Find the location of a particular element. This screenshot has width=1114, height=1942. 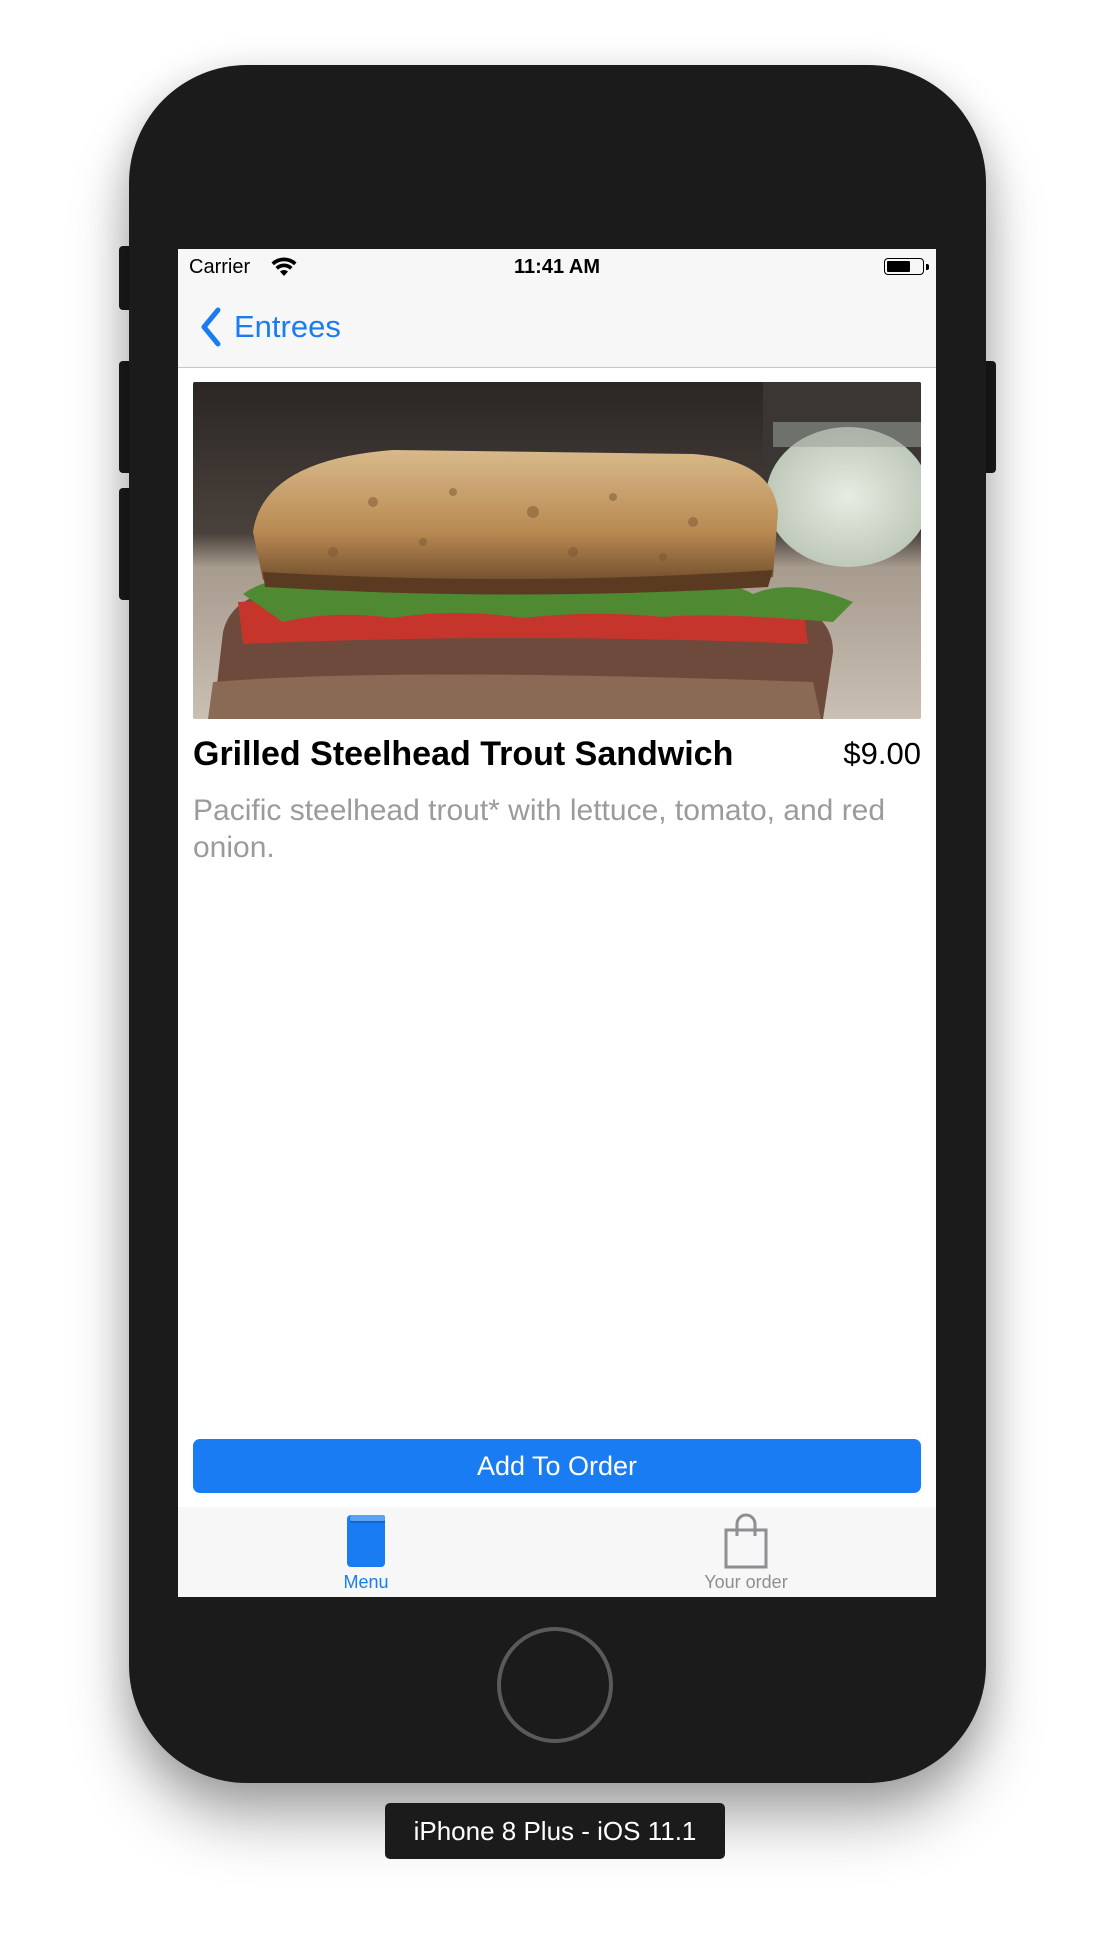

chevron-left-icon is located at coordinates (211, 327).